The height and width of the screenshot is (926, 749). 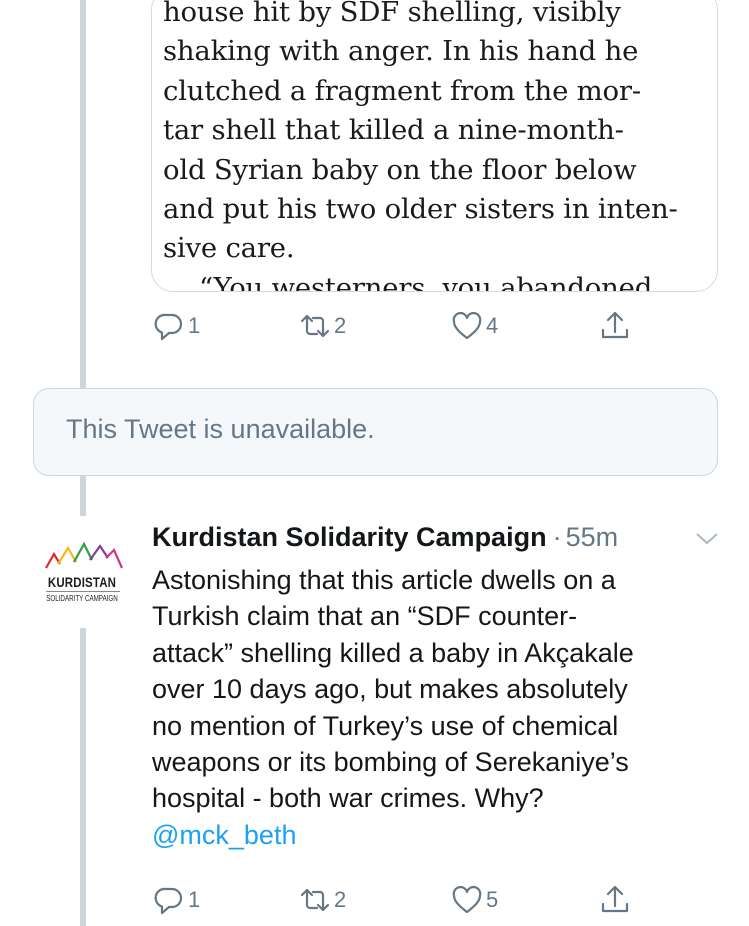 I want to click on like-count: 4, so click(x=492, y=325).